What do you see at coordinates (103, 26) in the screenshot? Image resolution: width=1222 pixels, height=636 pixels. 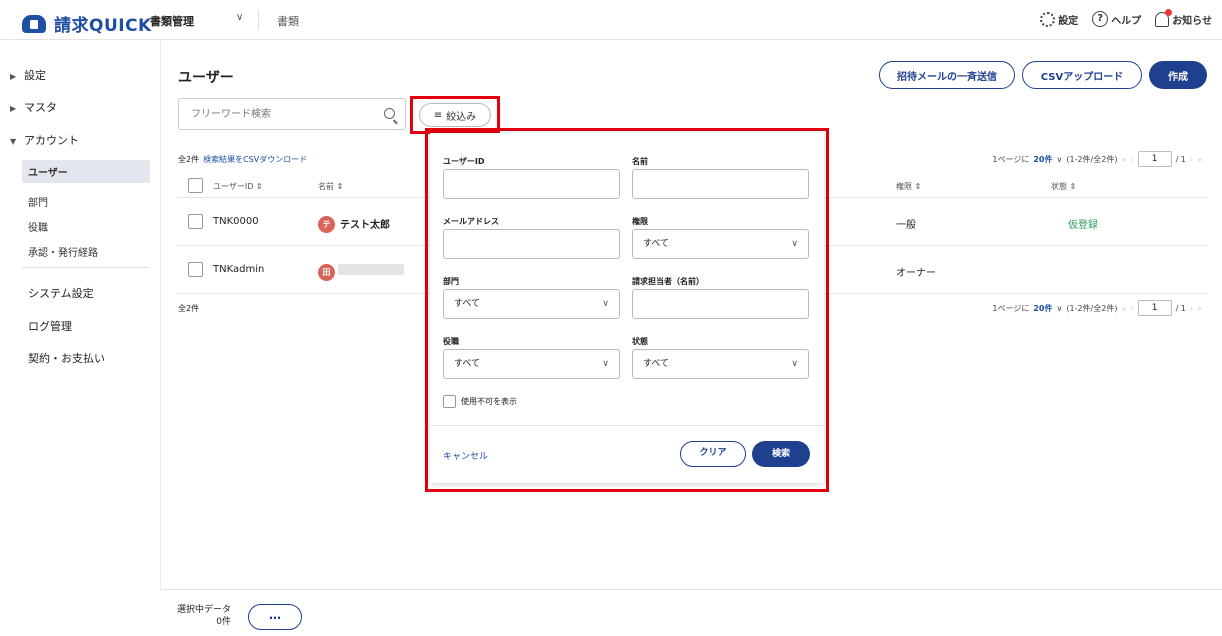 I see `logo-text: 請求QUICK` at bounding box center [103, 26].